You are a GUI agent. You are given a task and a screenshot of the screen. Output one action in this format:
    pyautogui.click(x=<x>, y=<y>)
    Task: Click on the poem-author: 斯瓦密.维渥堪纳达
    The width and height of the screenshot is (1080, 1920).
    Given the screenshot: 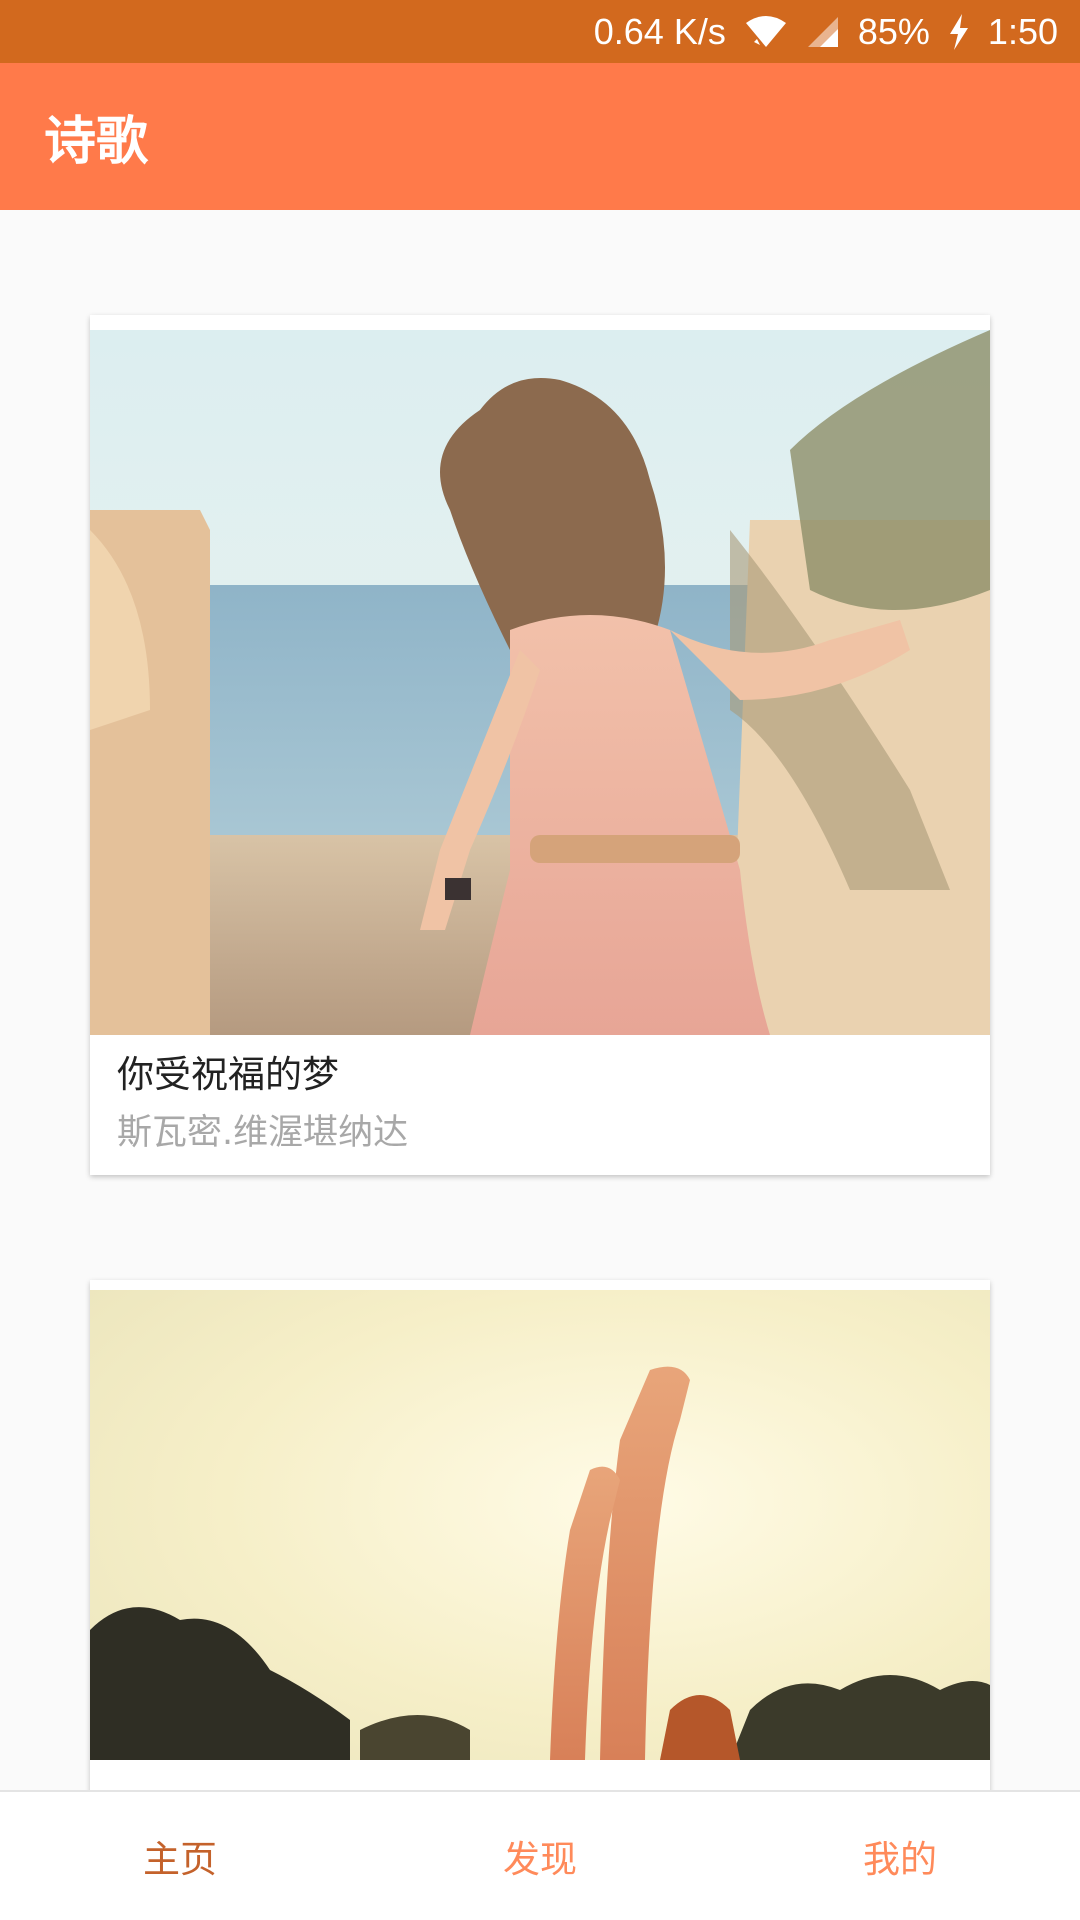 What is the action you would take?
    pyautogui.click(x=263, y=1133)
    